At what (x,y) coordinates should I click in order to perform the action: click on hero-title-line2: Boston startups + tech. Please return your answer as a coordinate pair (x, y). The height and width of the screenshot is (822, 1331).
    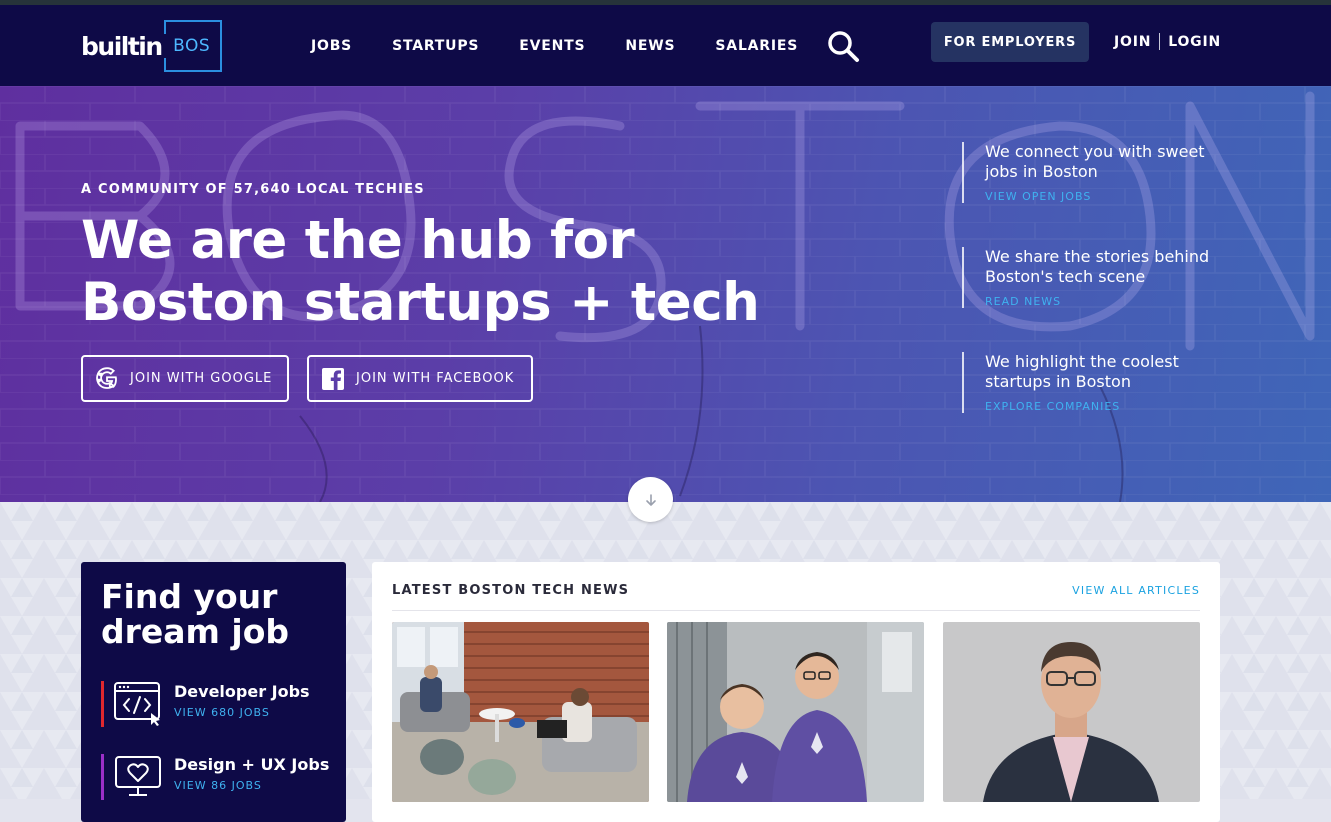
    Looking at the image, I should click on (420, 302).